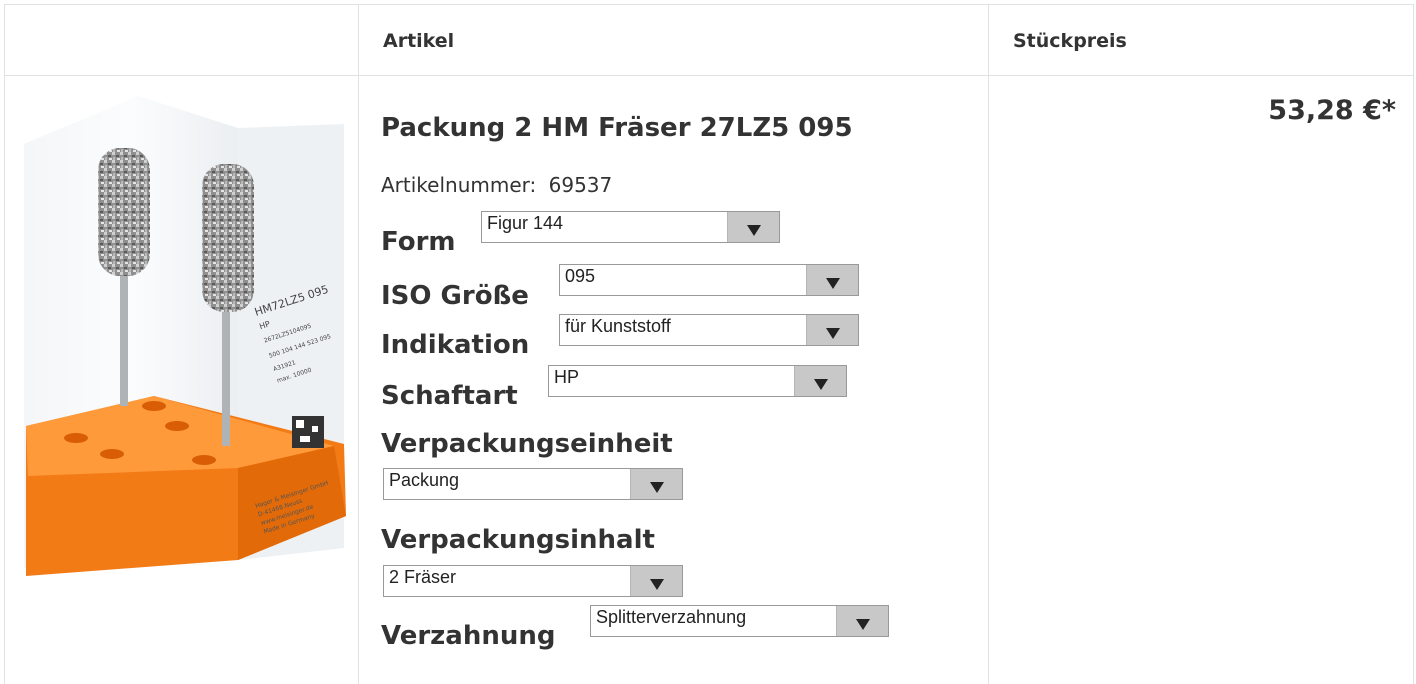 This screenshot has width=1416, height=684. What do you see at coordinates (455, 296) in the screenshot?
I see `option-label-iso-groesse: ISO Größe` at bounding box center [455, 296].